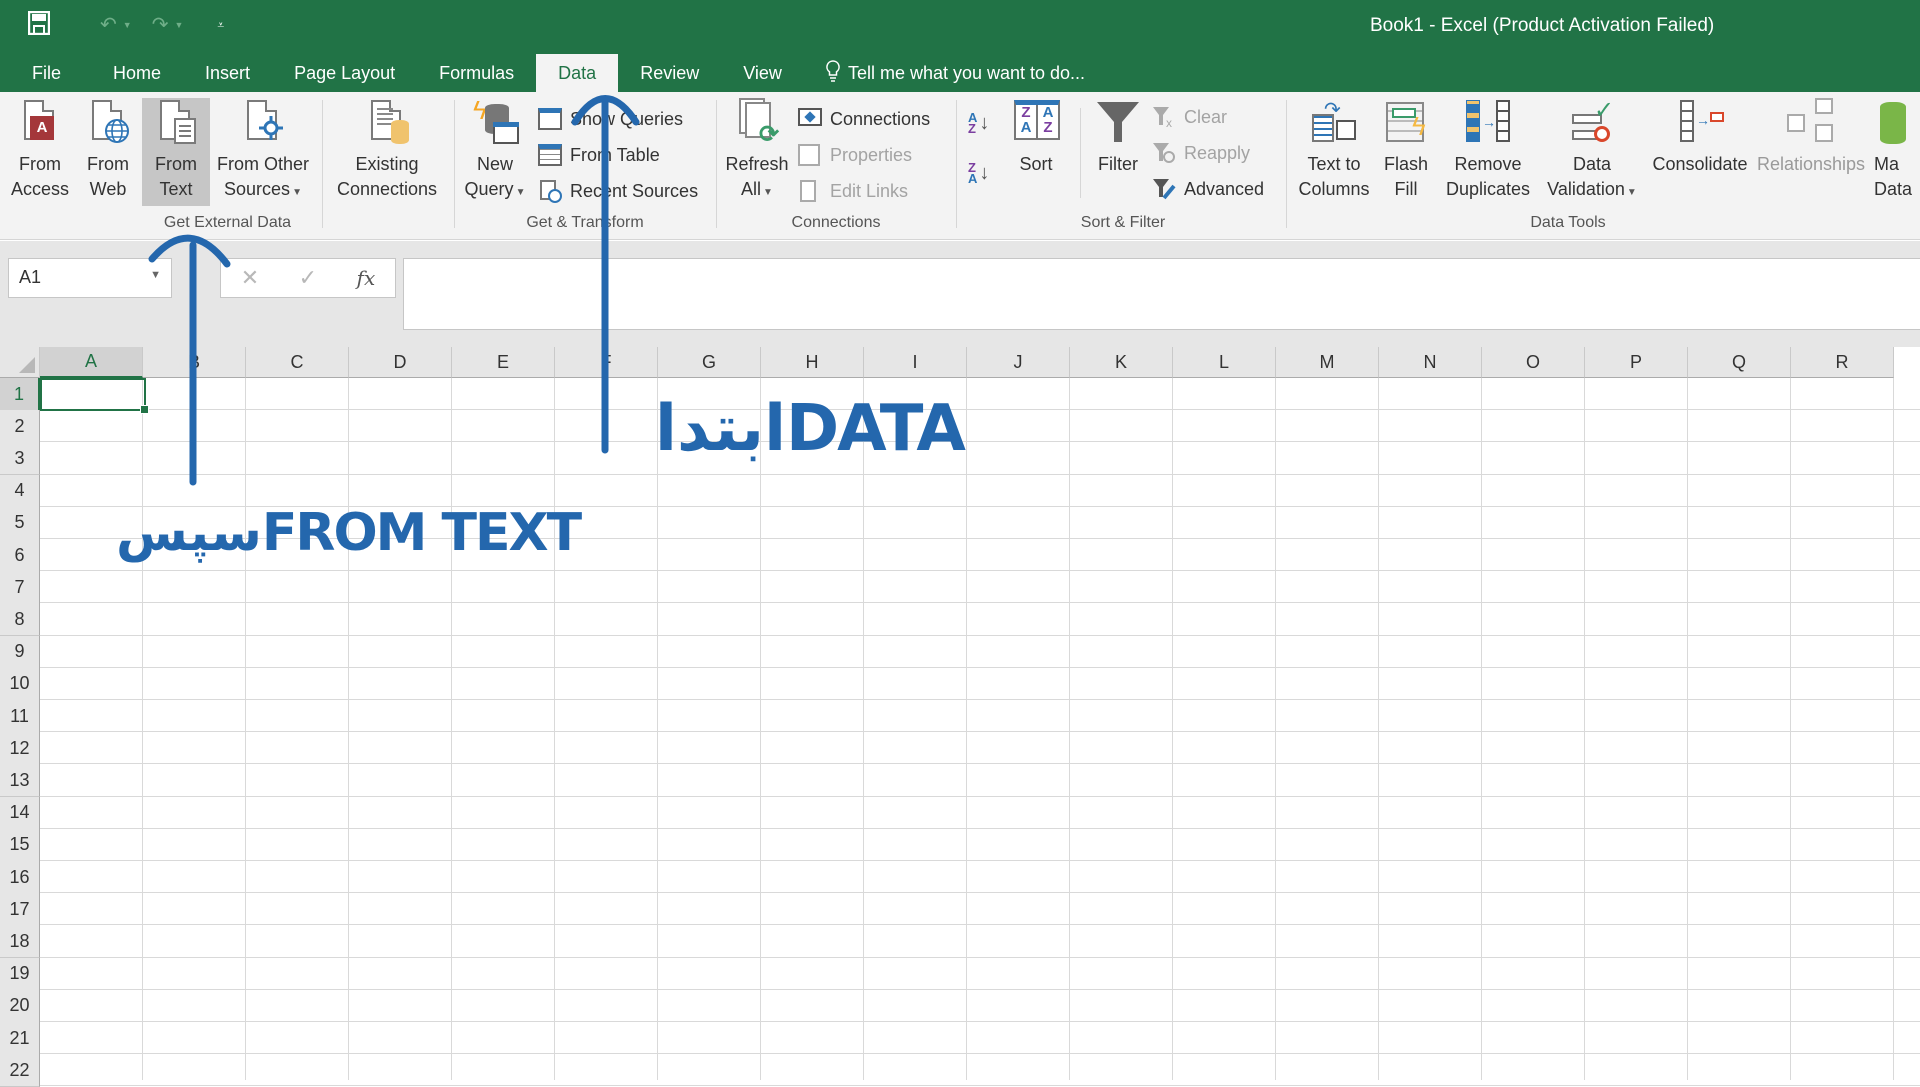 Image resolution: width=1920 pixels, height=1087 pixels. I want to click on clear-filter-button: x Clear, so click(1189, 117).